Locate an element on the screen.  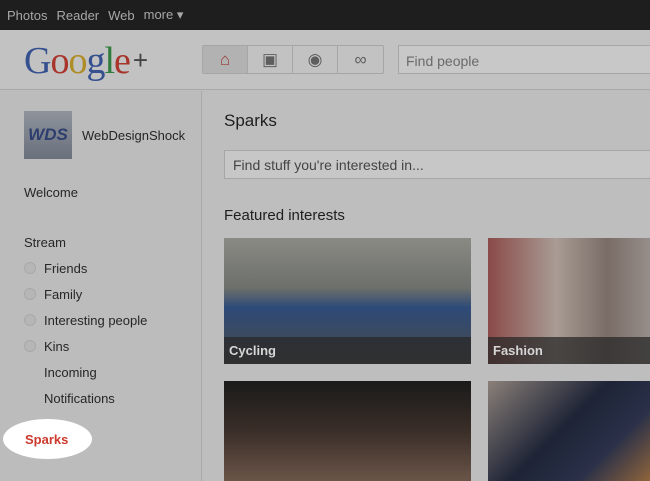
tile-movies is located at coordinates (347, 431).